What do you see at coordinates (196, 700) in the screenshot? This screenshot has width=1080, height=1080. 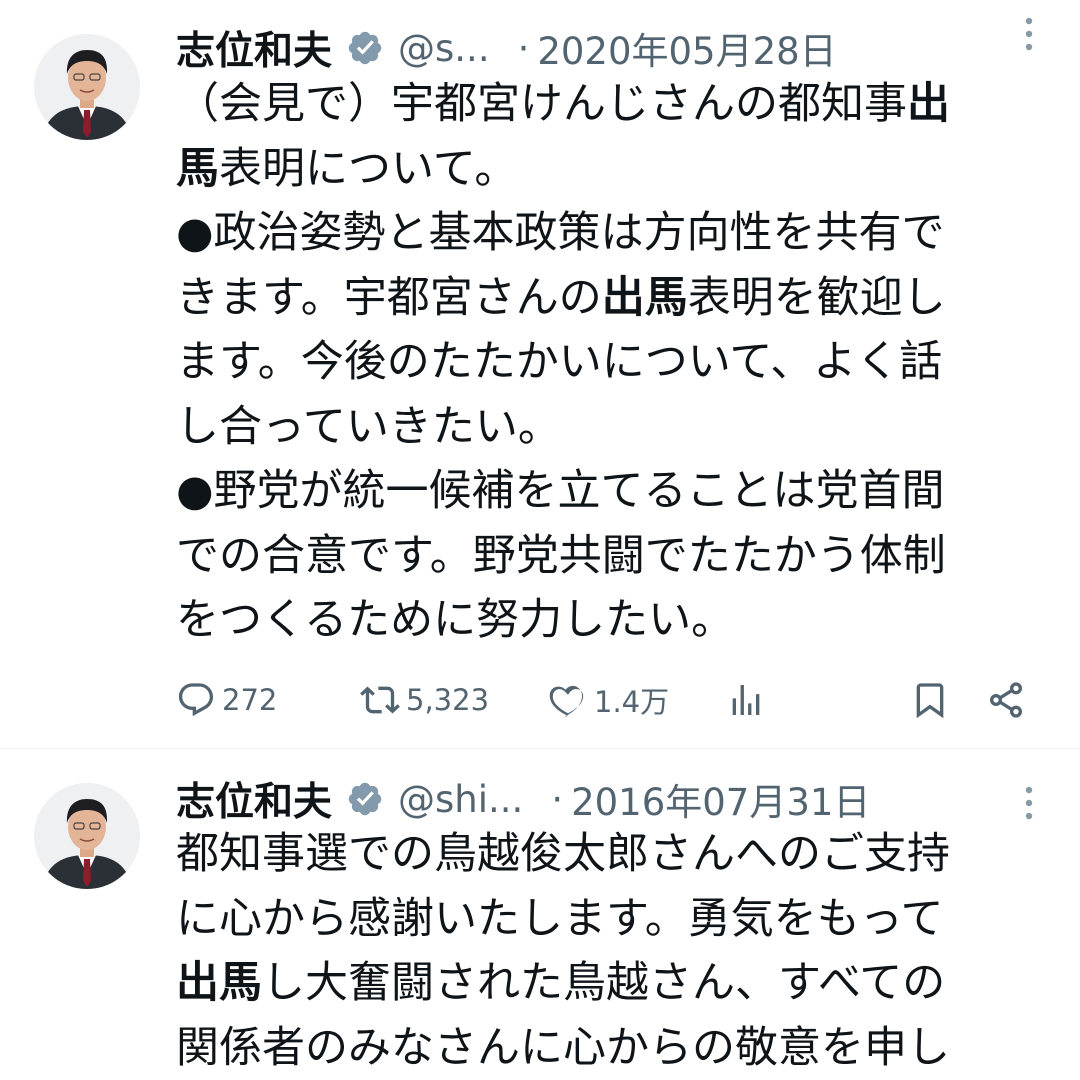 I see `reply-icon` at bounding box center [196, 700].